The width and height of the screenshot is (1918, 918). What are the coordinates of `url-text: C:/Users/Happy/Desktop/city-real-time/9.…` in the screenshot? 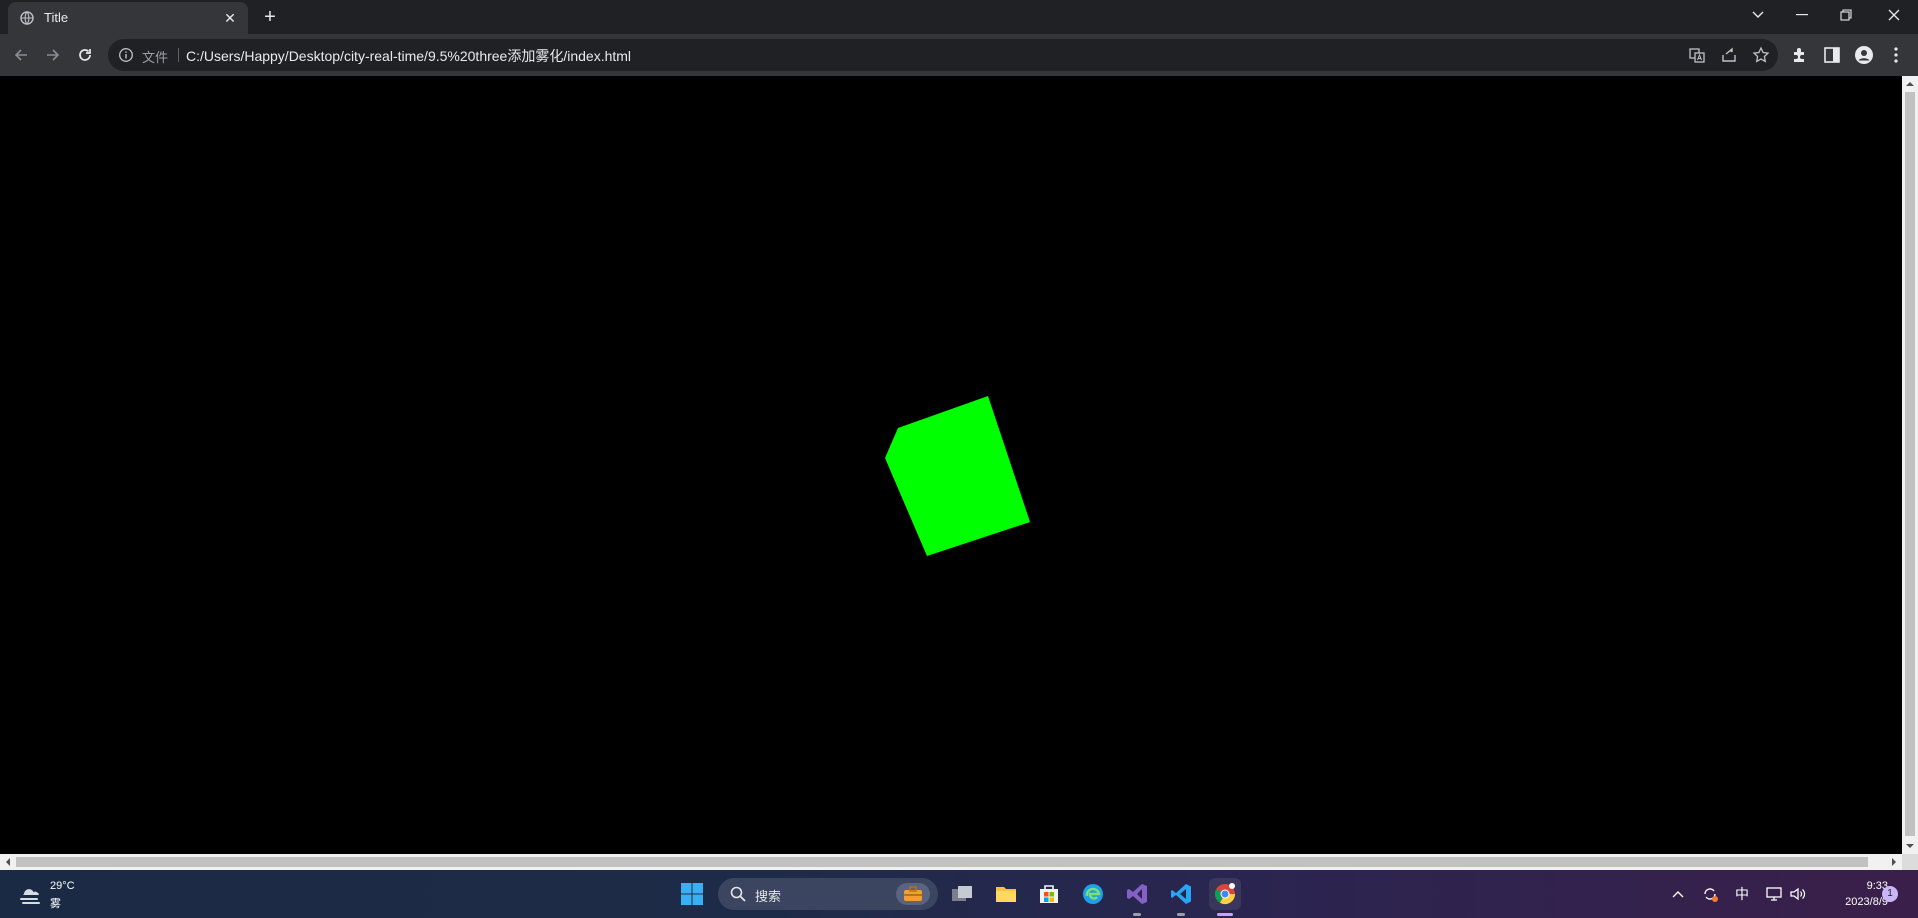 It's located at (408, 56).